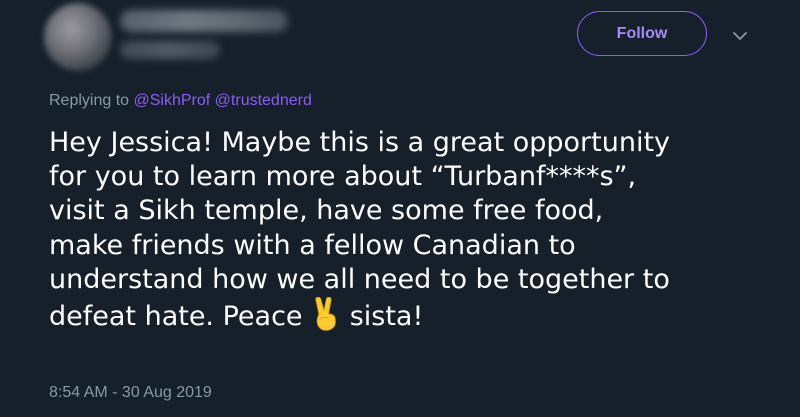 The image size is (800, 417). I want to click on victory-hand-emoji, so click(326, 318).